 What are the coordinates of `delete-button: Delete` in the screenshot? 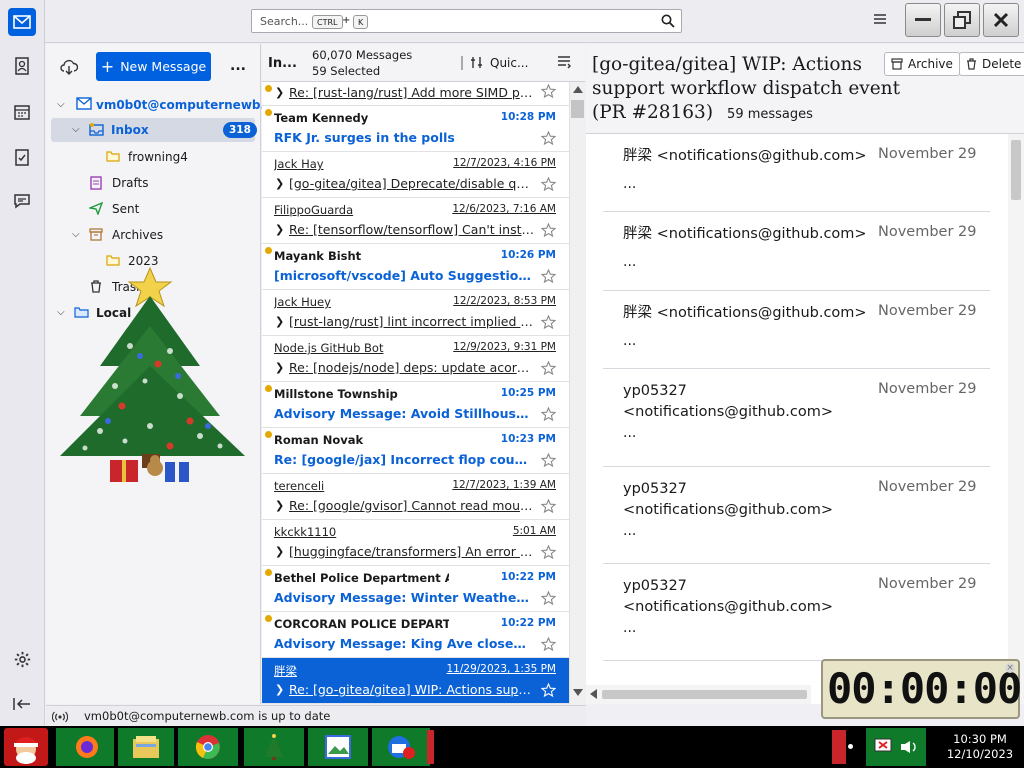 It's located at (991, 64).